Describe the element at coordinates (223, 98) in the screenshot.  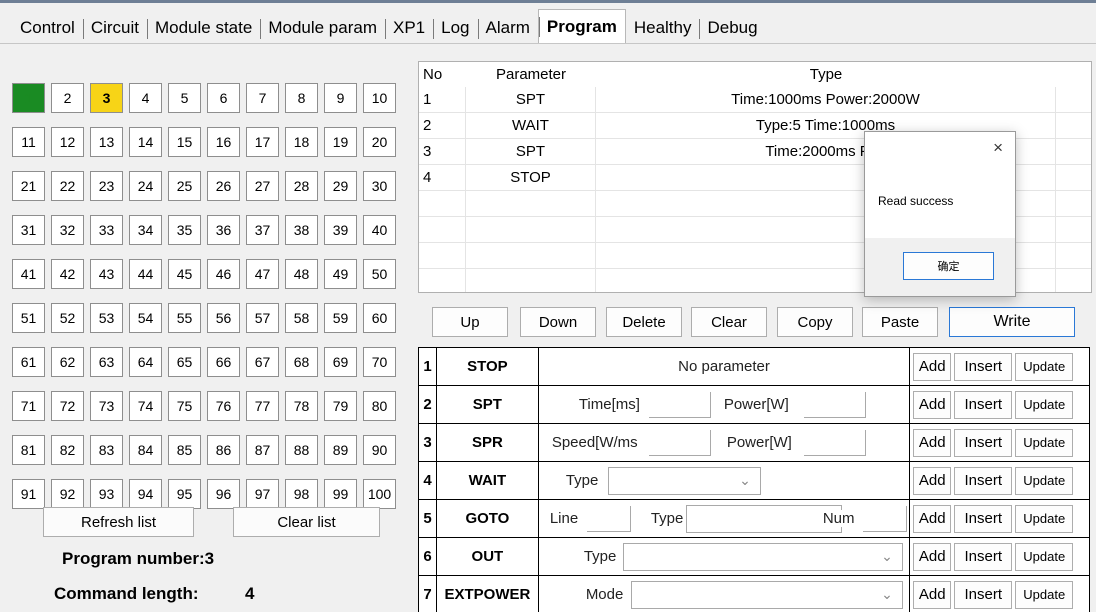
I see `module-cell: 6` at that location.